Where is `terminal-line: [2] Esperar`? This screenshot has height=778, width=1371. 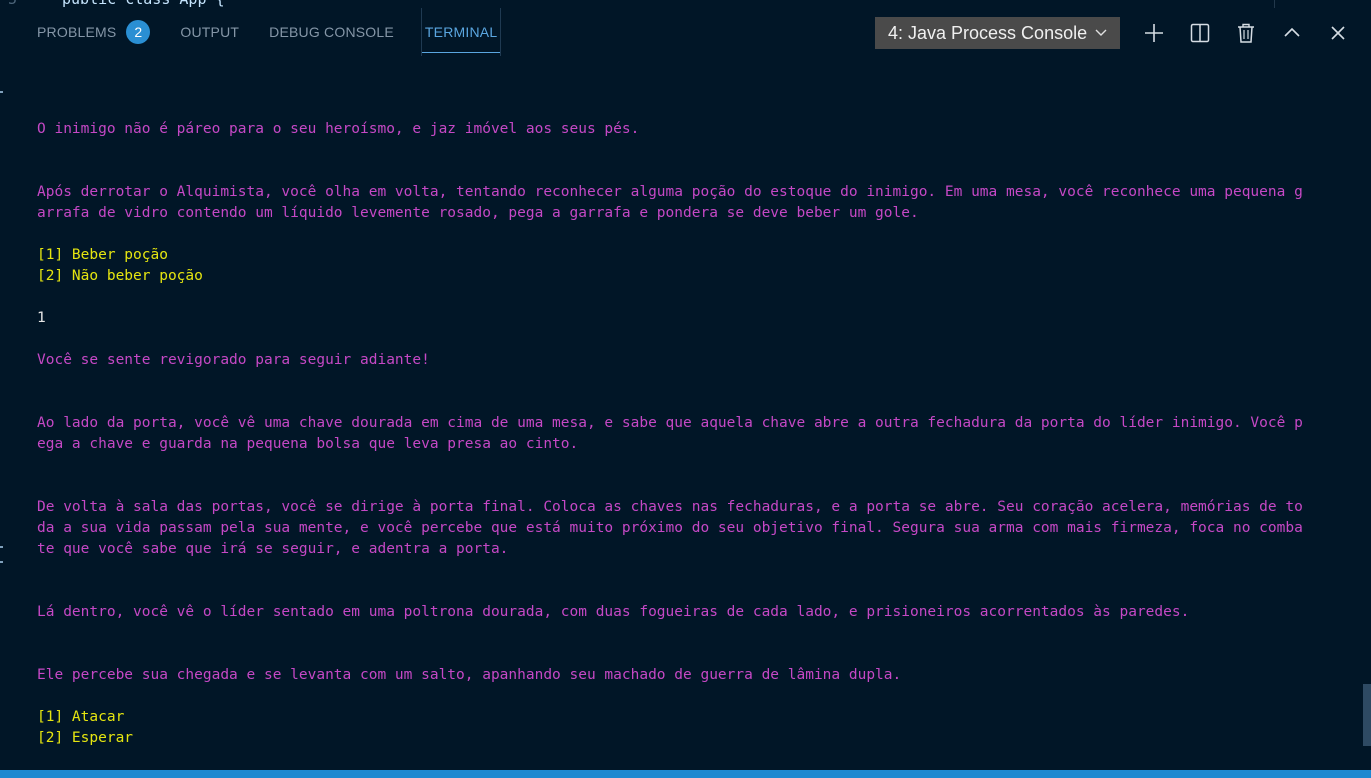 terminal-line: [2] Esperar is located at coordinates (85, 738).